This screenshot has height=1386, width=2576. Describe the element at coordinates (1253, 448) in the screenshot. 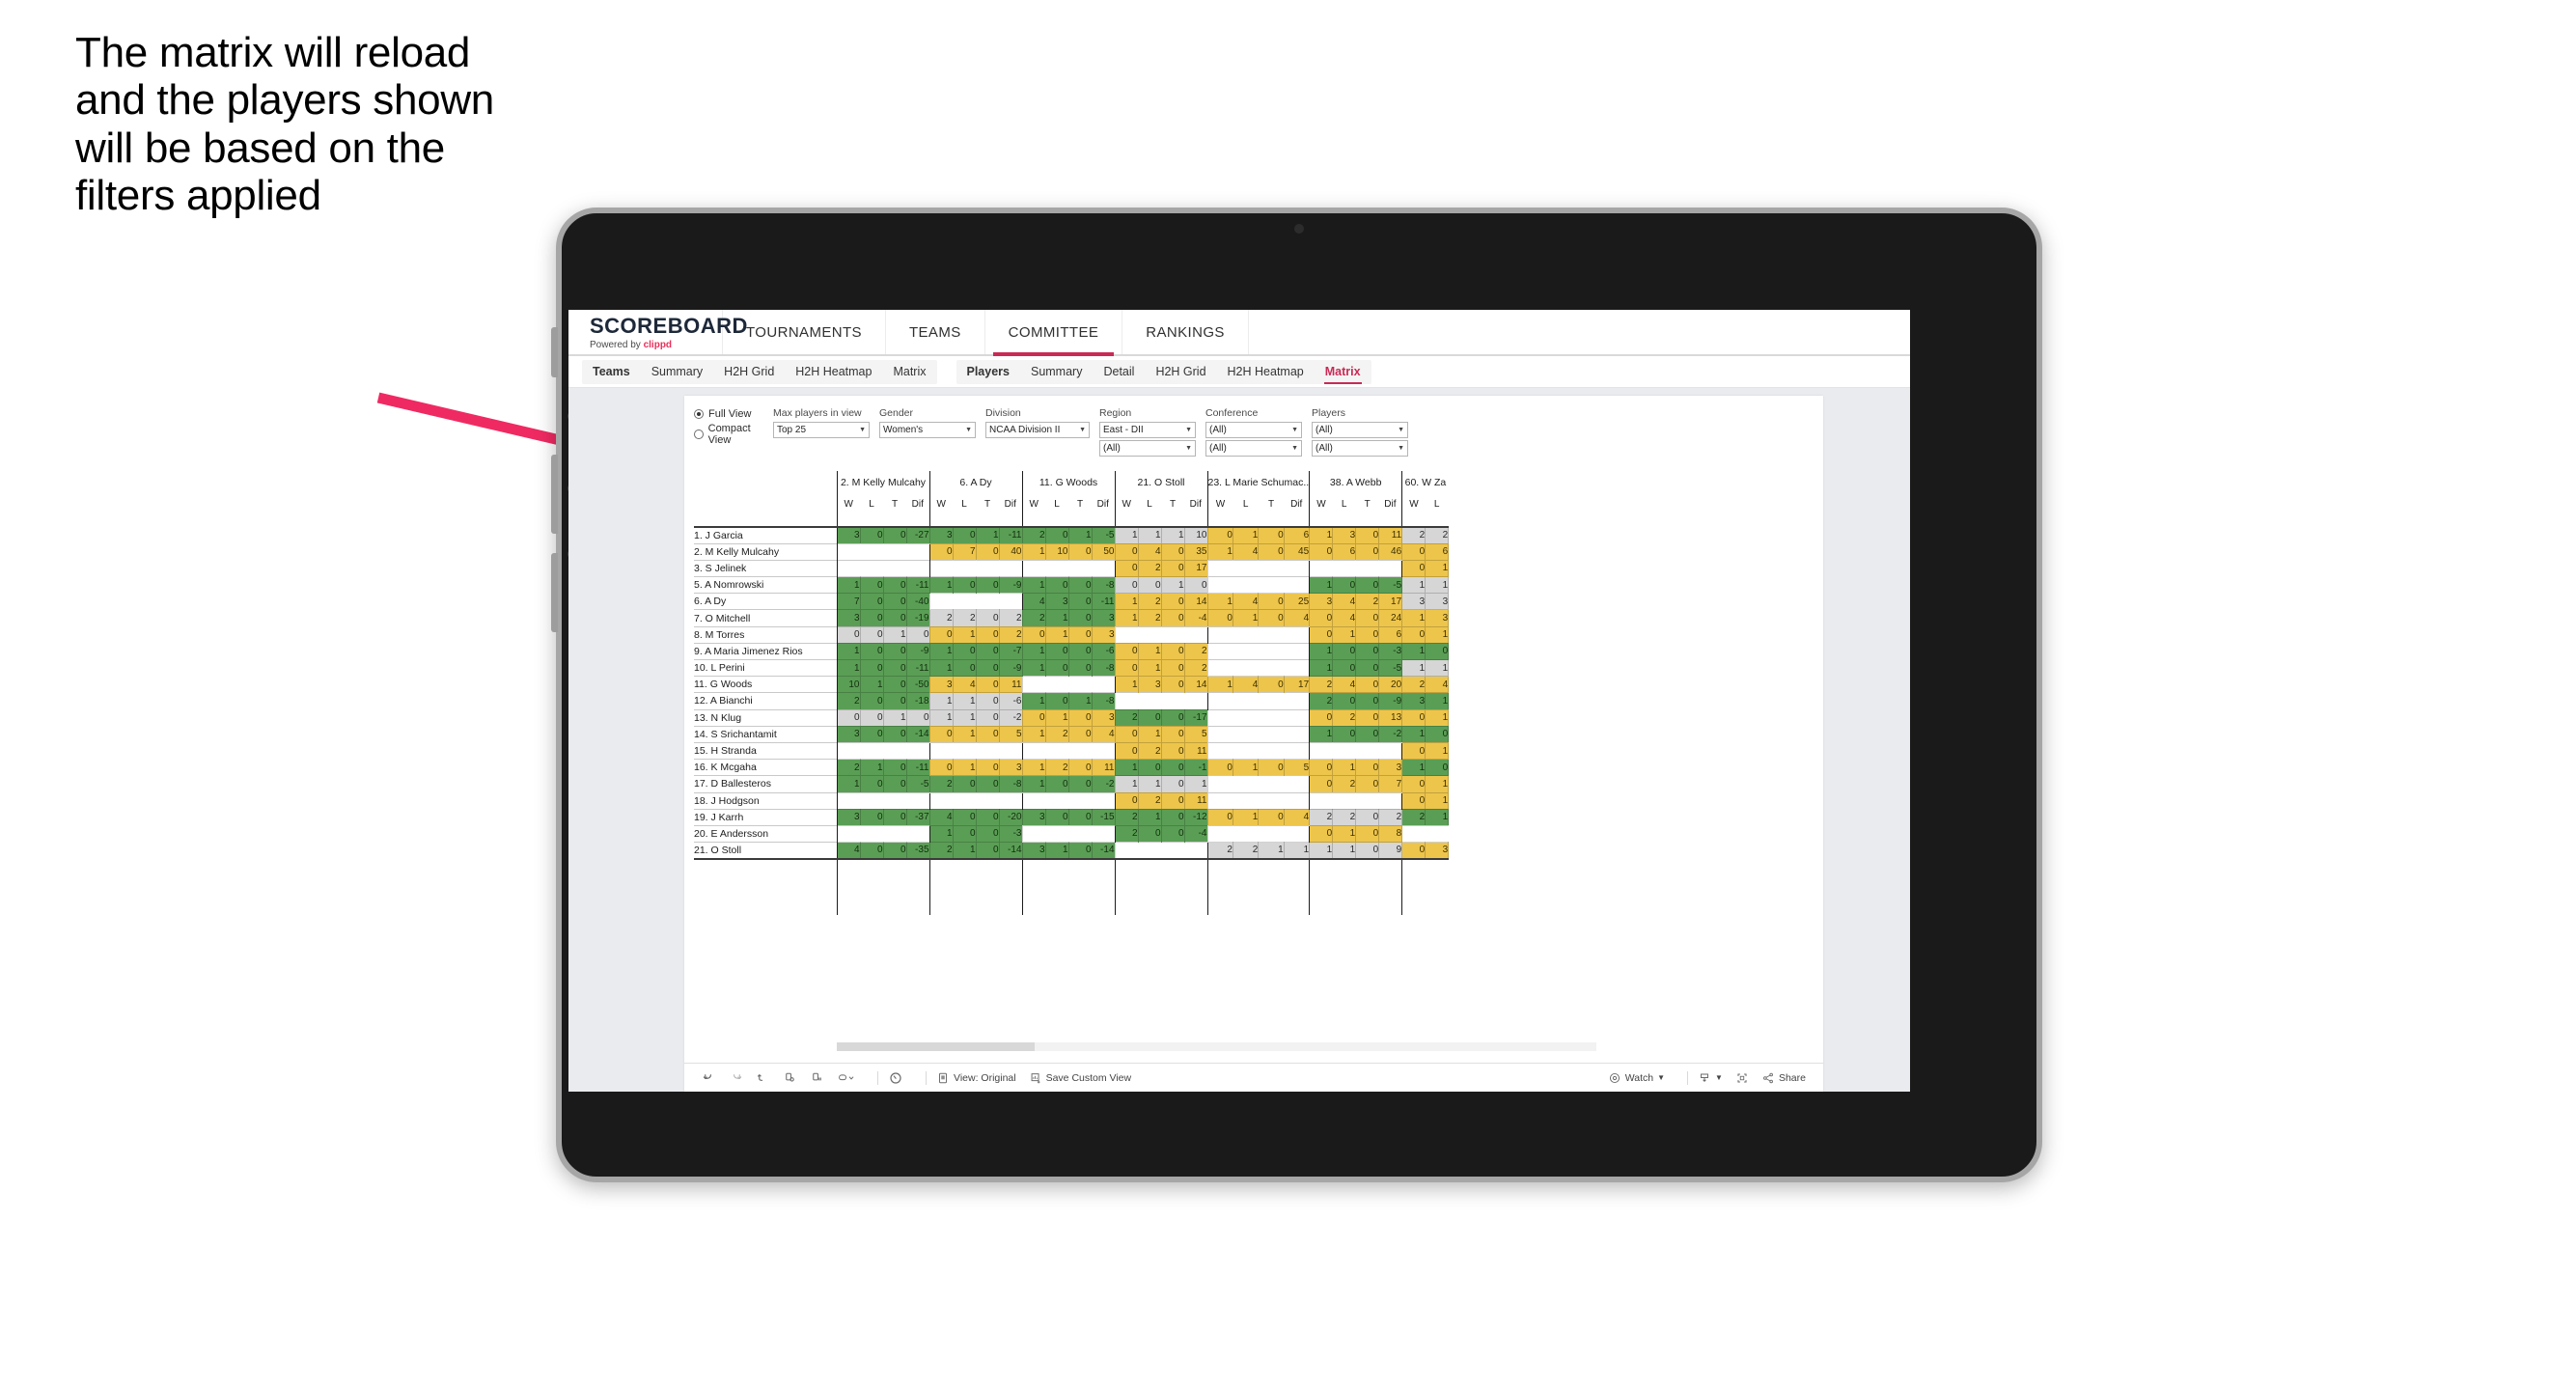

I see `filter-select: (All) ▼` at that location.